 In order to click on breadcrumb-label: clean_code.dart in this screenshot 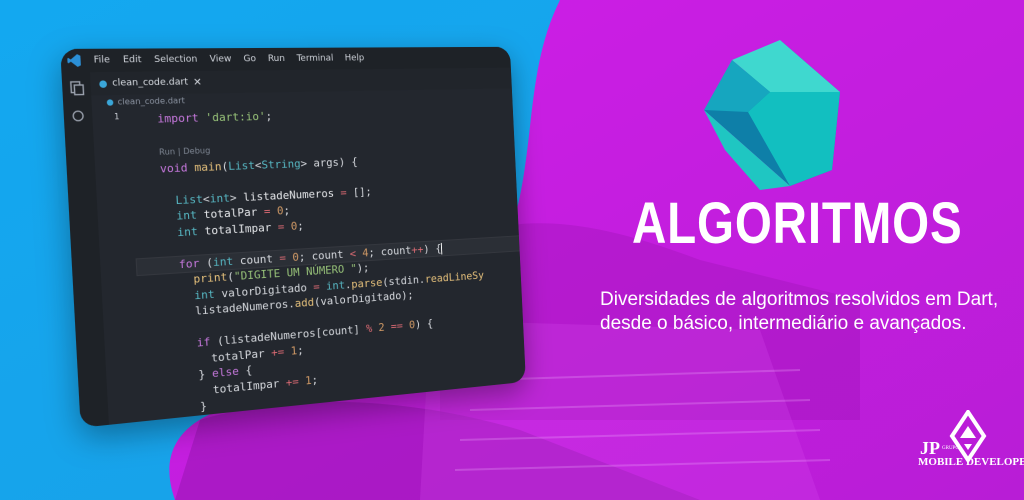, I will do `click(151, 101)`.